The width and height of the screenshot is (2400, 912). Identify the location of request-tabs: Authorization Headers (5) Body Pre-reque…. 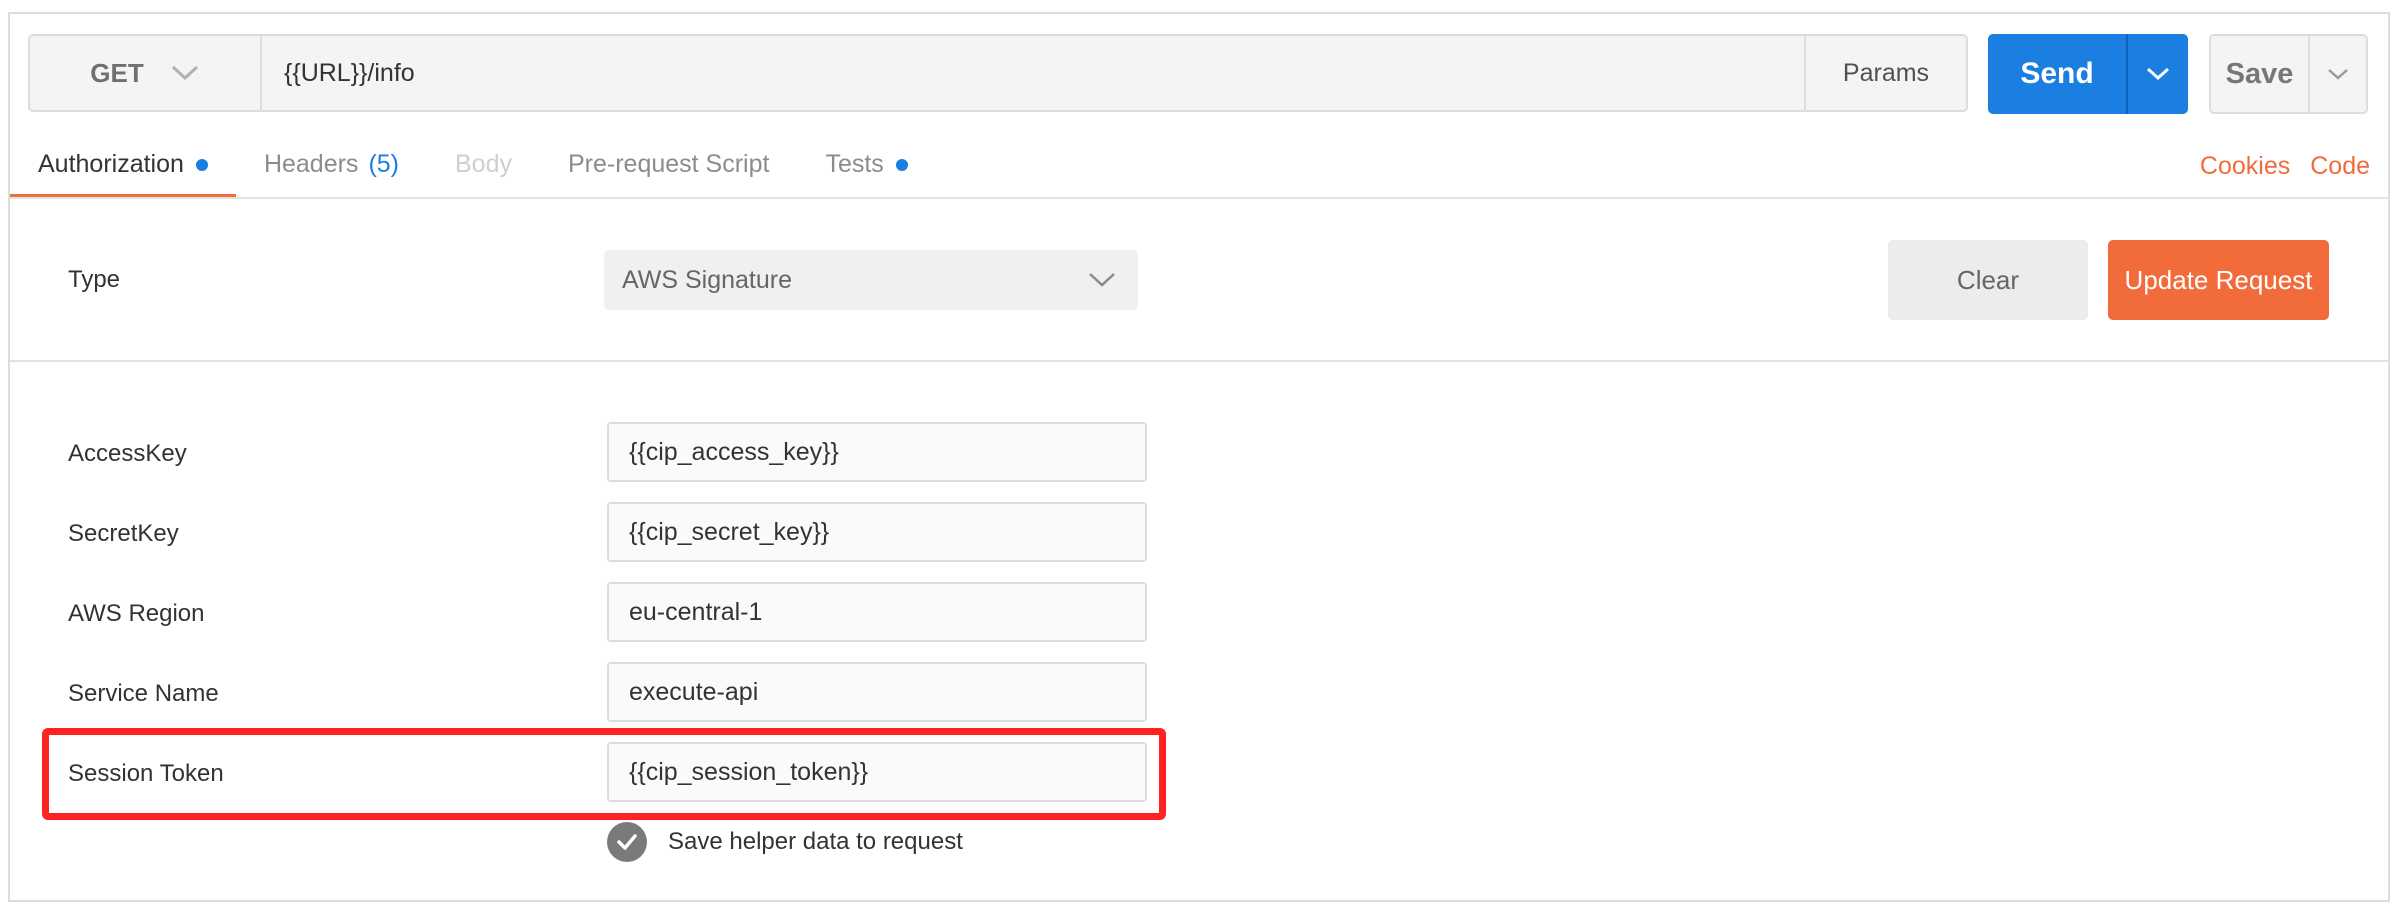
(473, 168).